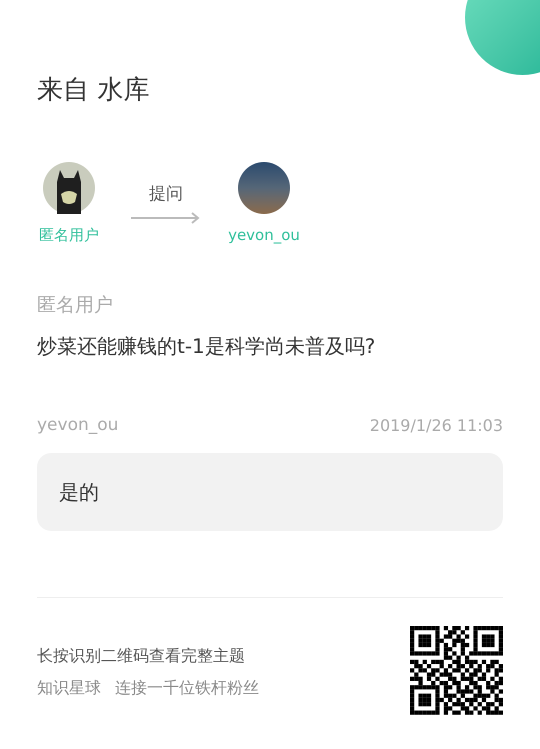  What do you see at coordinates (436, 425) in the screenshot?
I see `answer-time: 2019/1/26 11:03` at bounding box center [436, 425].